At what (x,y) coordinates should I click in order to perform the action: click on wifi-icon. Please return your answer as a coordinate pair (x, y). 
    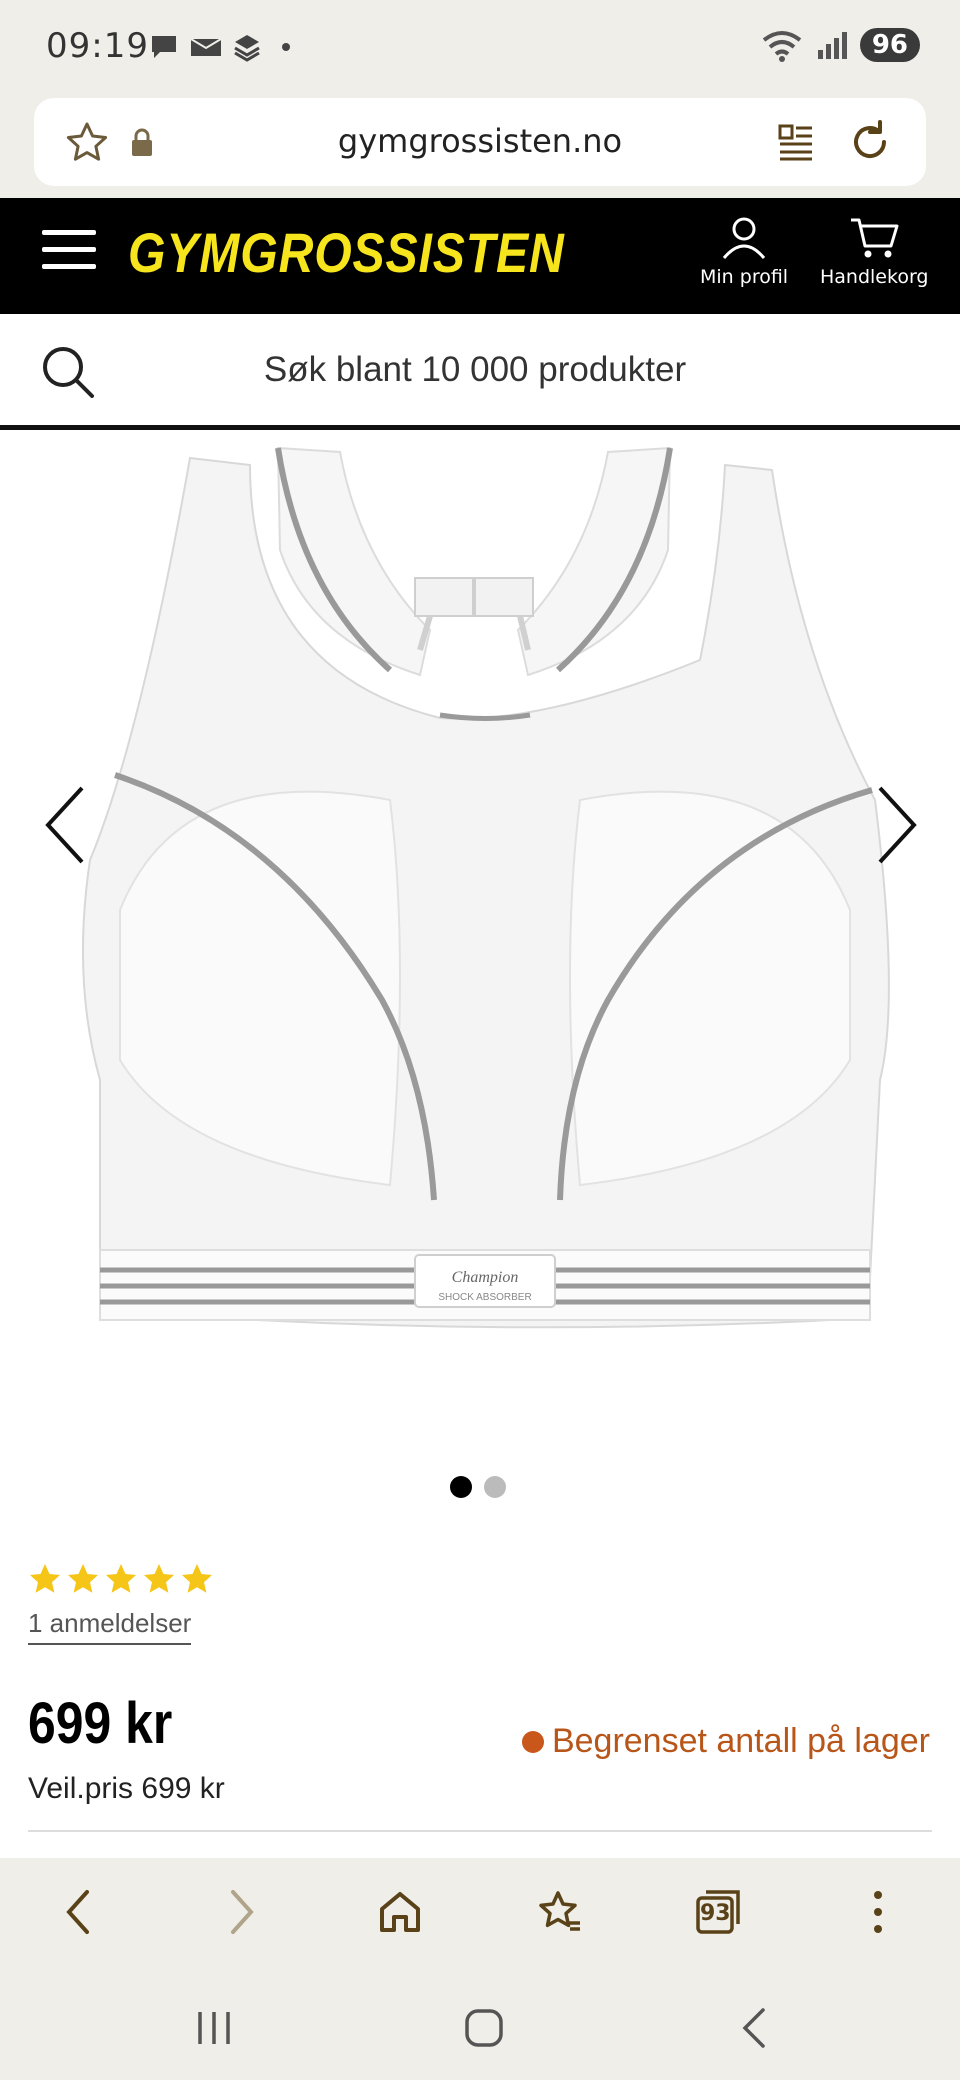
    Looking at the image, I should click on (782, 46).